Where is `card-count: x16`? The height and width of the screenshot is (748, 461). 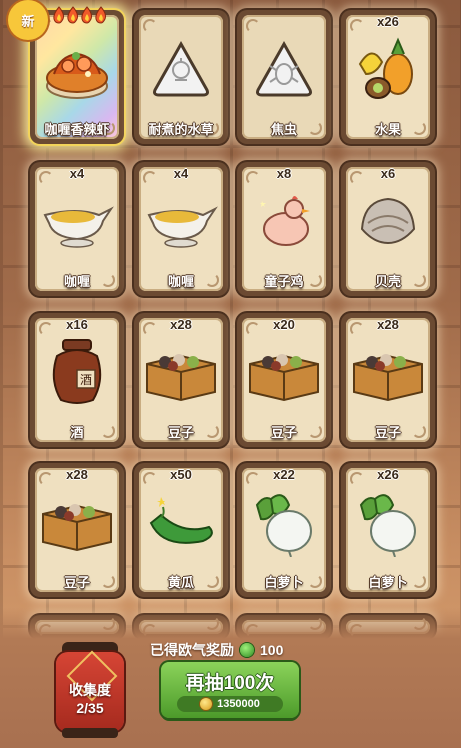 card-count: x16 is located at coordinates (77, 324).